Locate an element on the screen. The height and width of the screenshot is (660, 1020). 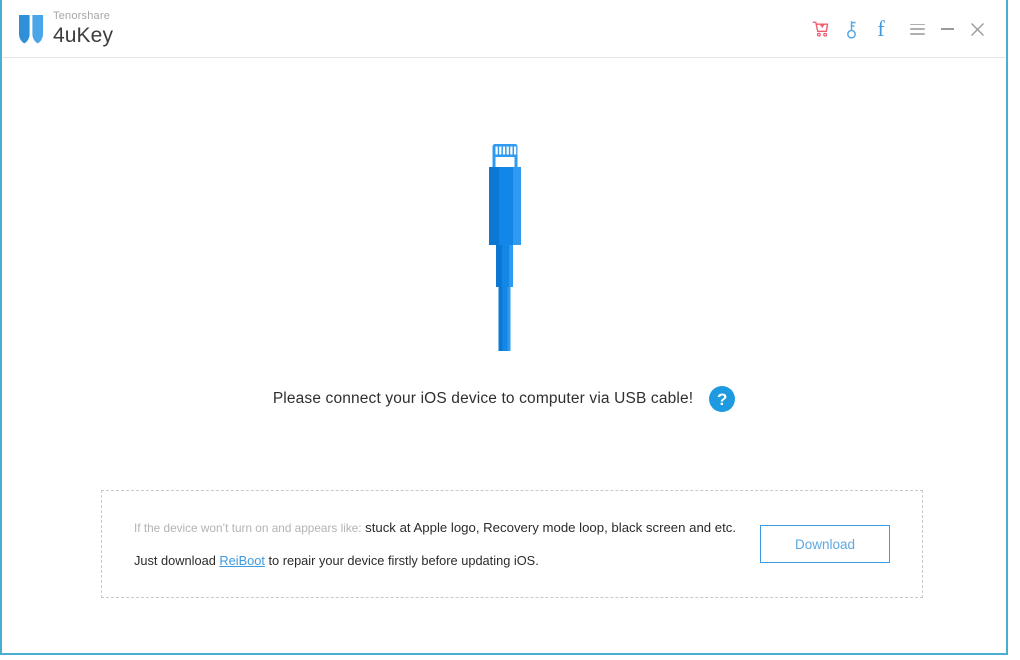
reiboot-link: ReiBoot is located at coordinates (242, 560).